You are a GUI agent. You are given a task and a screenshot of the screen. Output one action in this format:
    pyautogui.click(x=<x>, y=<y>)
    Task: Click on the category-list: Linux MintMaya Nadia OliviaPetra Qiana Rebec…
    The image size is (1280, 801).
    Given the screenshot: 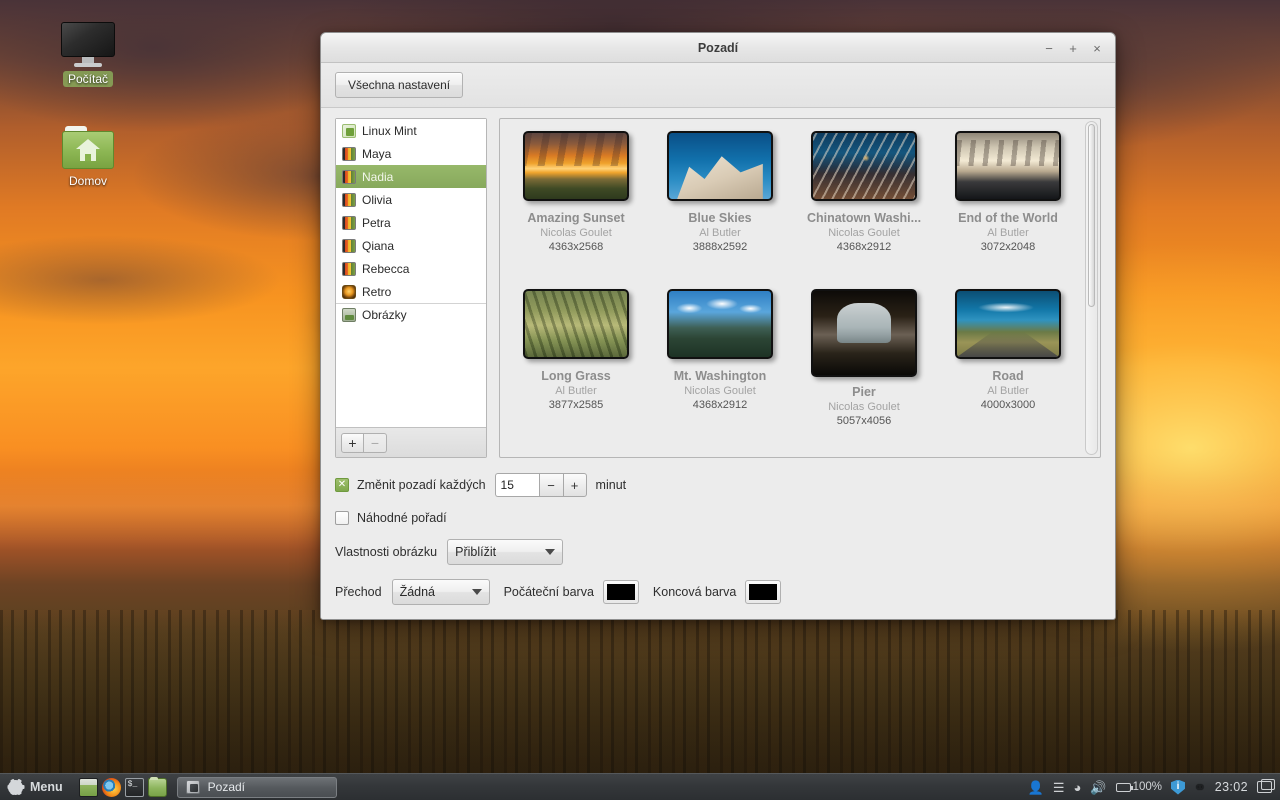 What is the action you would take?
    pyautogui.click(x=411, y=273)
    